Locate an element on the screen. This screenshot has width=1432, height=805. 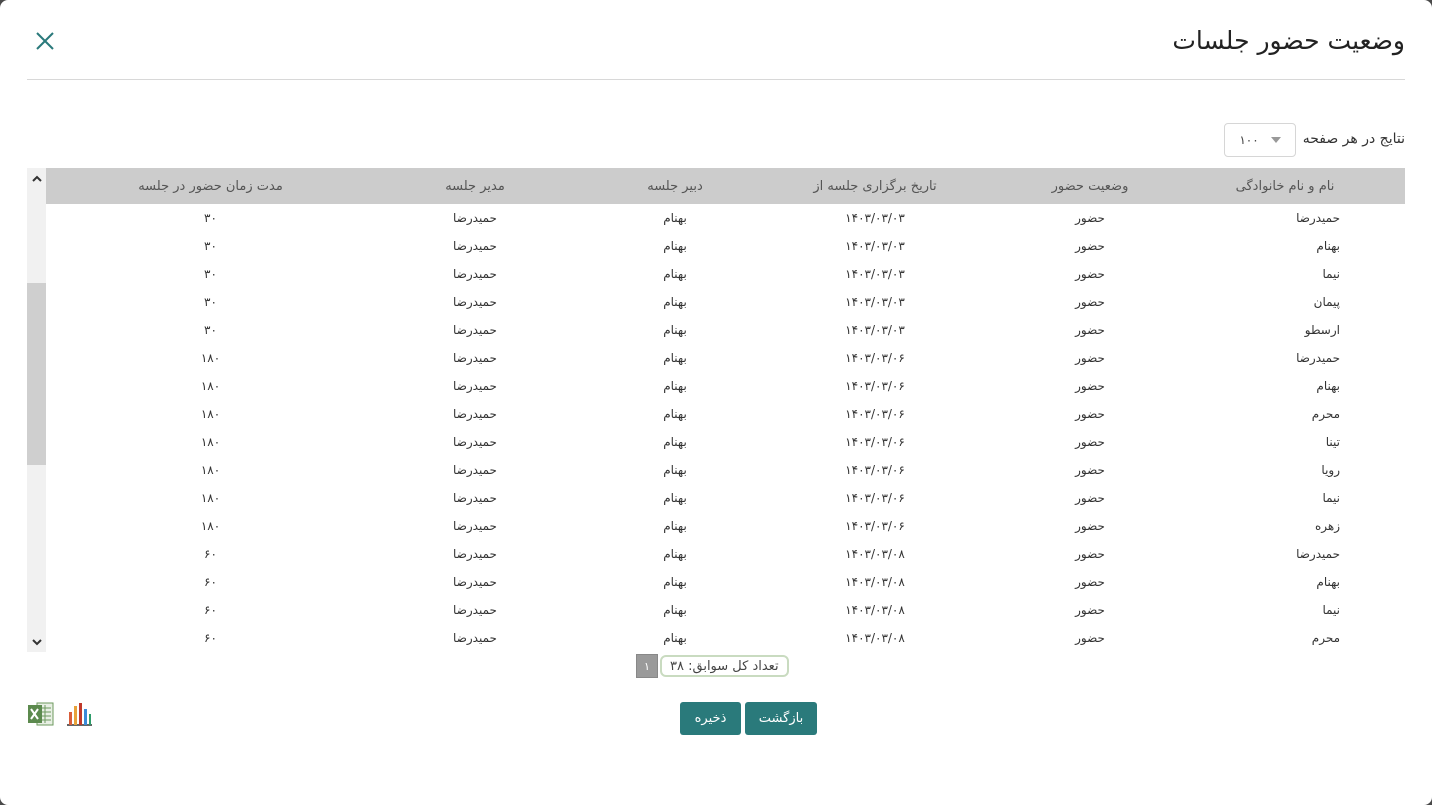
cell-name: ارسطو is located at coordinates (1322, 330).